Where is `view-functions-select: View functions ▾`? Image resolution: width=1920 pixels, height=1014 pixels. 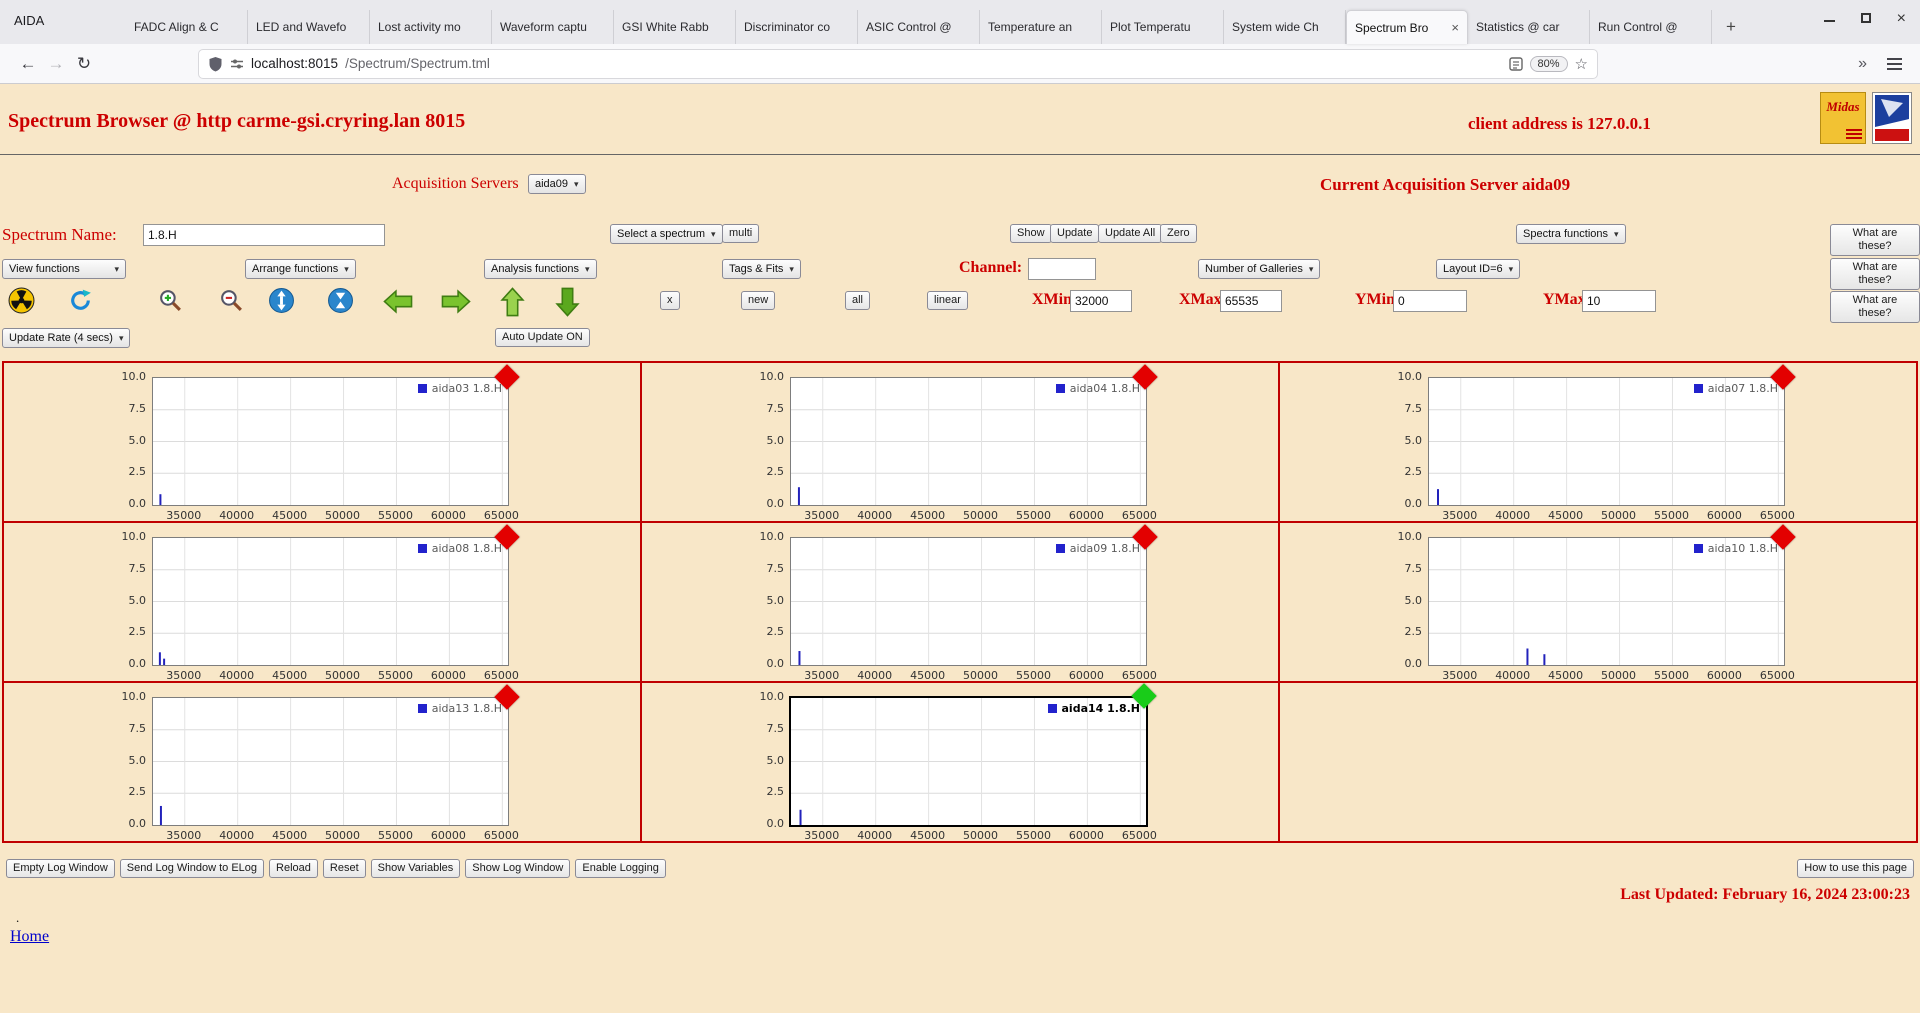
view-functions-select: View functions ▾ is located at coordinates (64, 269).